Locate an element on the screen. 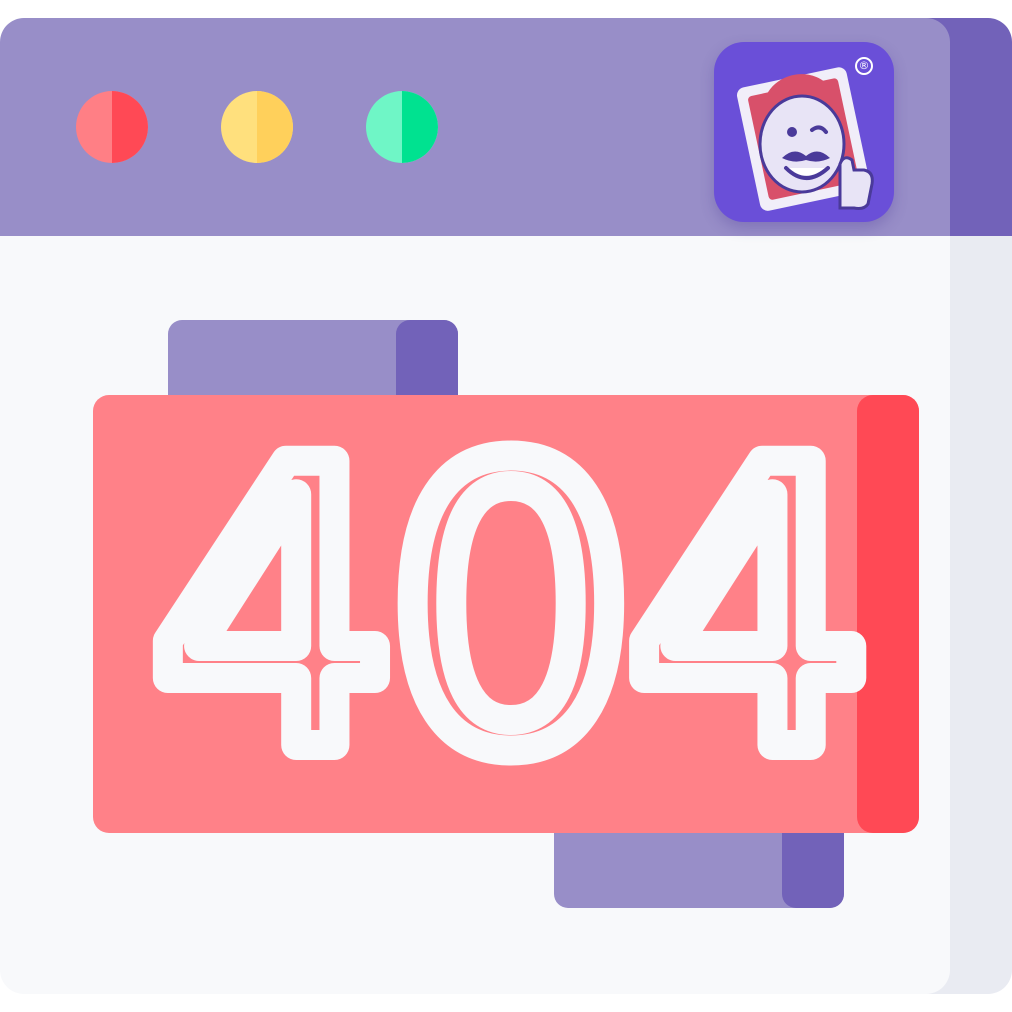 This screenshot has width=1012, height=1012. close-window-button is located at coordinates (112, 127).